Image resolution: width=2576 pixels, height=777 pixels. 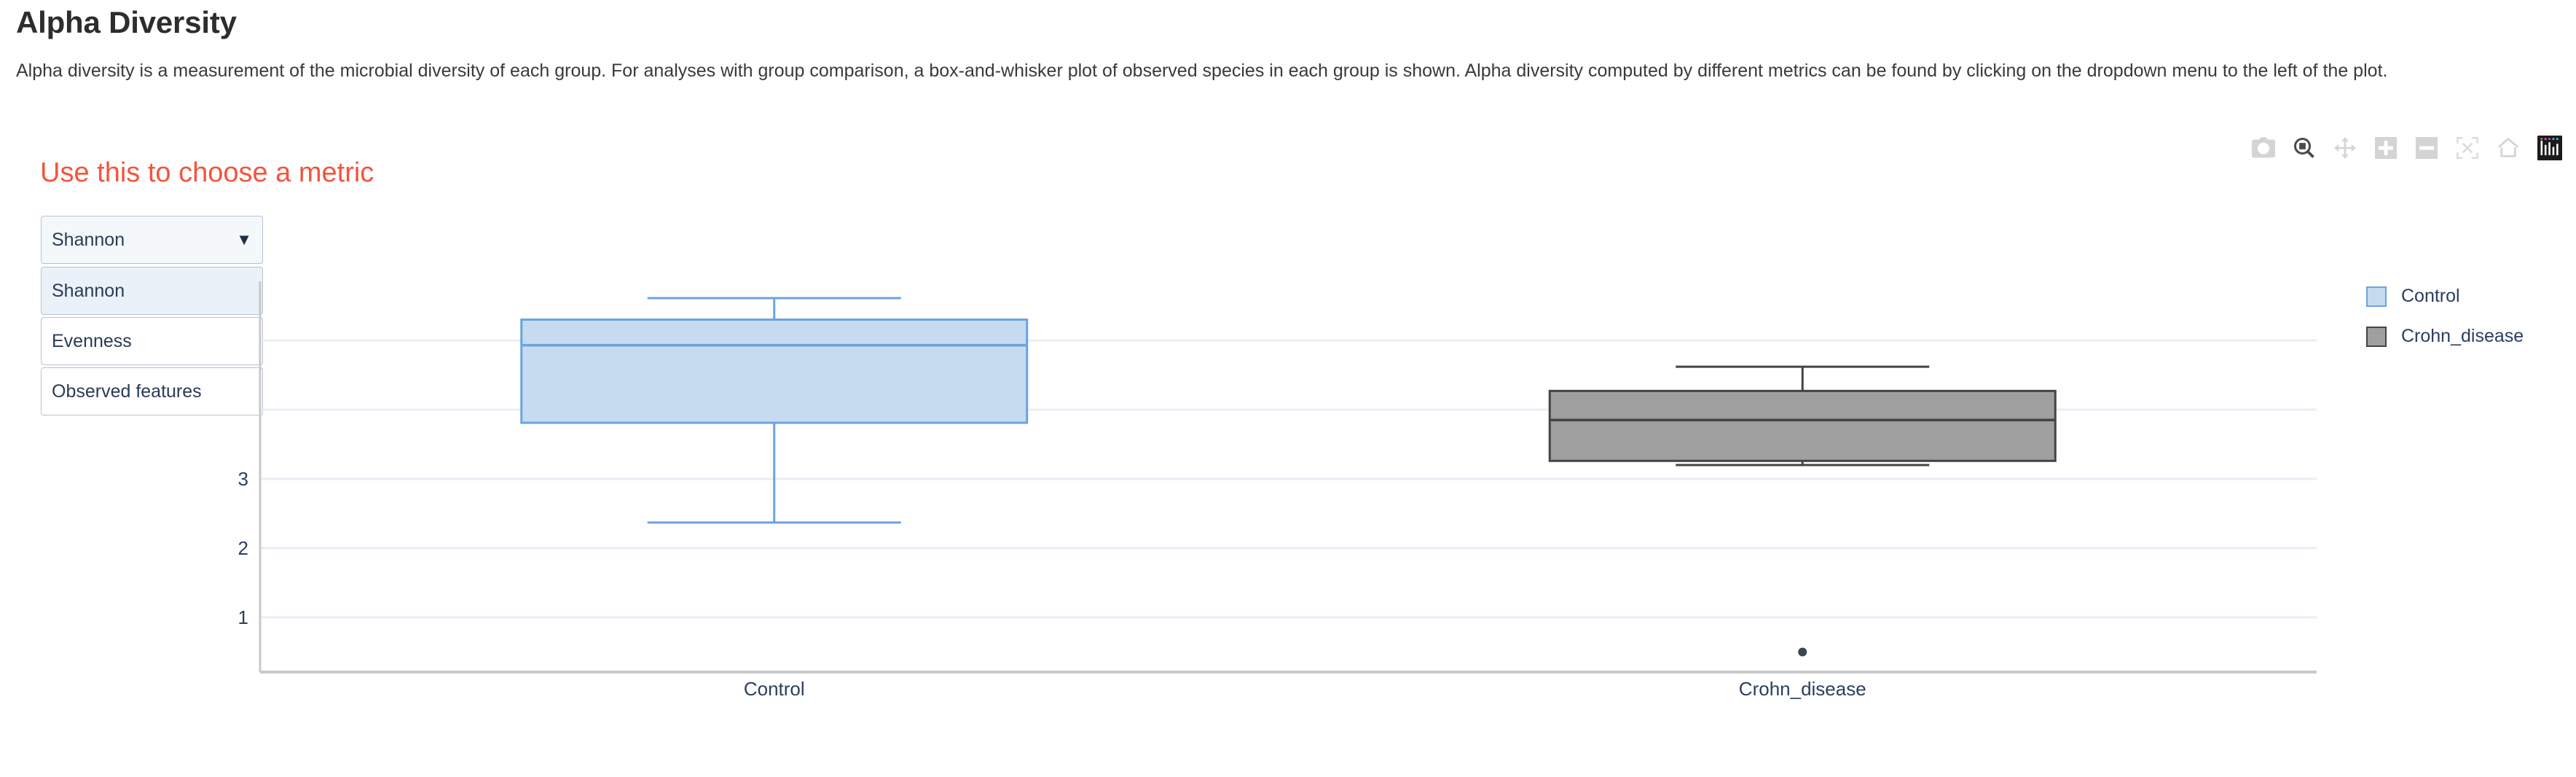 I want to click on camera-icon, so click(x=2263, y=148).